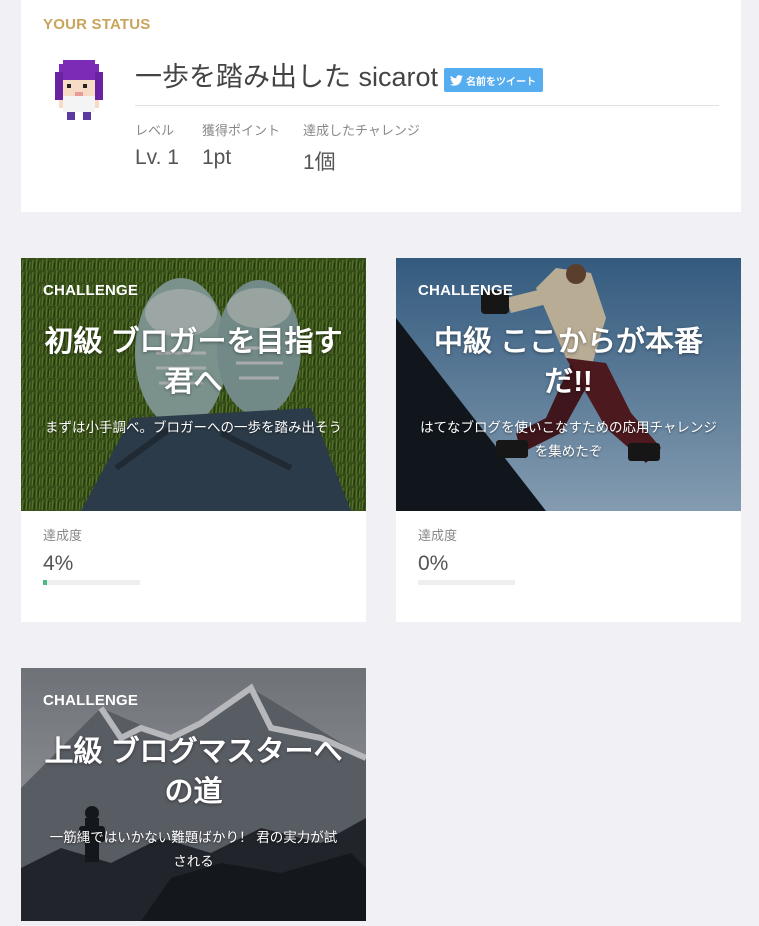 The height and width of the screenshot is (926, 759). Describe the element at coordinates (319, 162) in the screenshot. I see `stat-value: 1個` at that location.